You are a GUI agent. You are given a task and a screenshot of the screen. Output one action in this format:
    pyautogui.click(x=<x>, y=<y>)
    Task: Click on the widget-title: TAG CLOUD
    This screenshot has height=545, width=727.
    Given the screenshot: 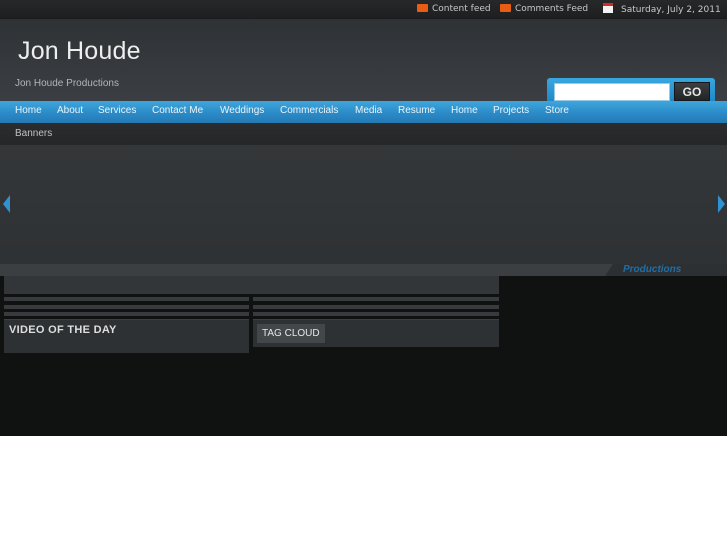 What is the action you would take?
    pyautogui.click(x=291, y=333)
    